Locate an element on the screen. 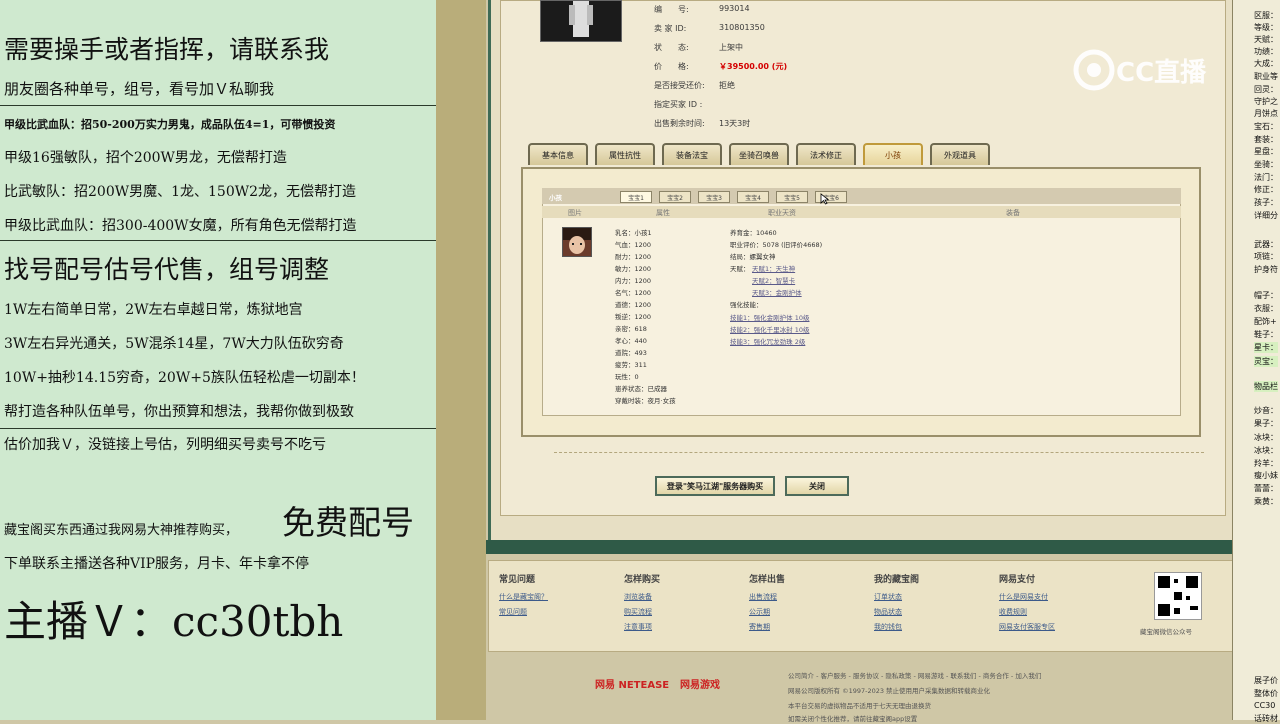 The height and width of the screenshot is (724, 1280). footer-link: 常见问题 is located at coordinates (513, 612).